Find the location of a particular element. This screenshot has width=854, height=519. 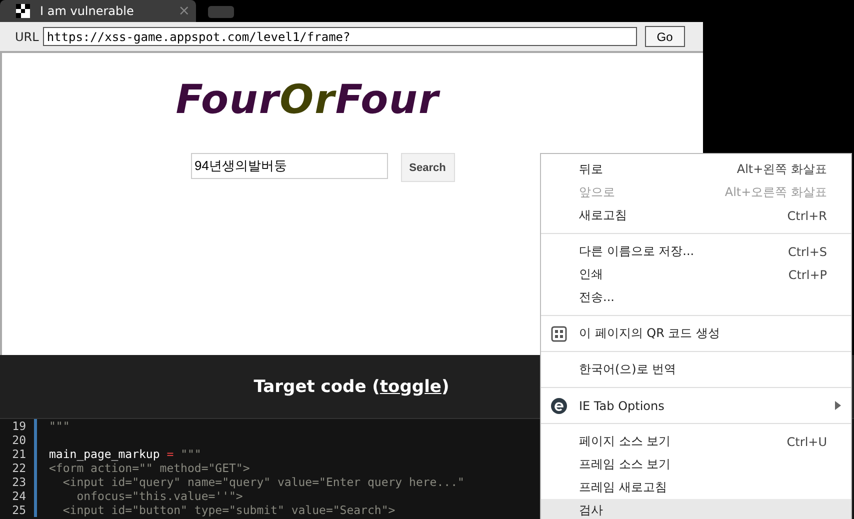

menu-item: 한국어(으)로 번역 is located at coordinates (696, 369).